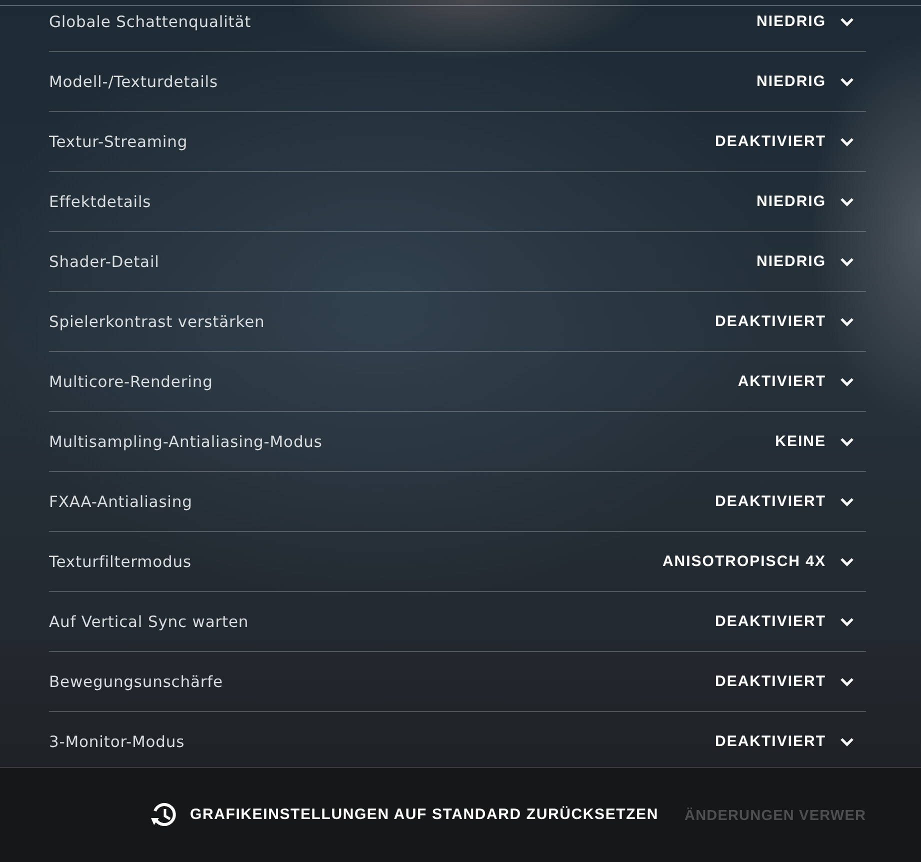 This screenshot has width=921, height=862. What do you see at coordinates (104, 261) in the screenshot?
I see `setting-label: Shader-Detail` at bounding box center [104, 261].